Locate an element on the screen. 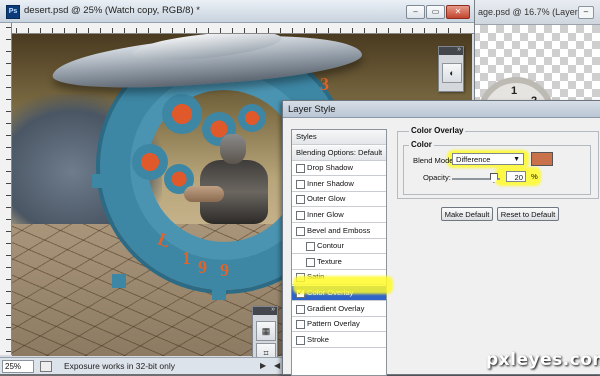 Image resolution: width=600 pixels, height=376 pixels. style-item-styles: Styles is located at coordinates (339, 137).